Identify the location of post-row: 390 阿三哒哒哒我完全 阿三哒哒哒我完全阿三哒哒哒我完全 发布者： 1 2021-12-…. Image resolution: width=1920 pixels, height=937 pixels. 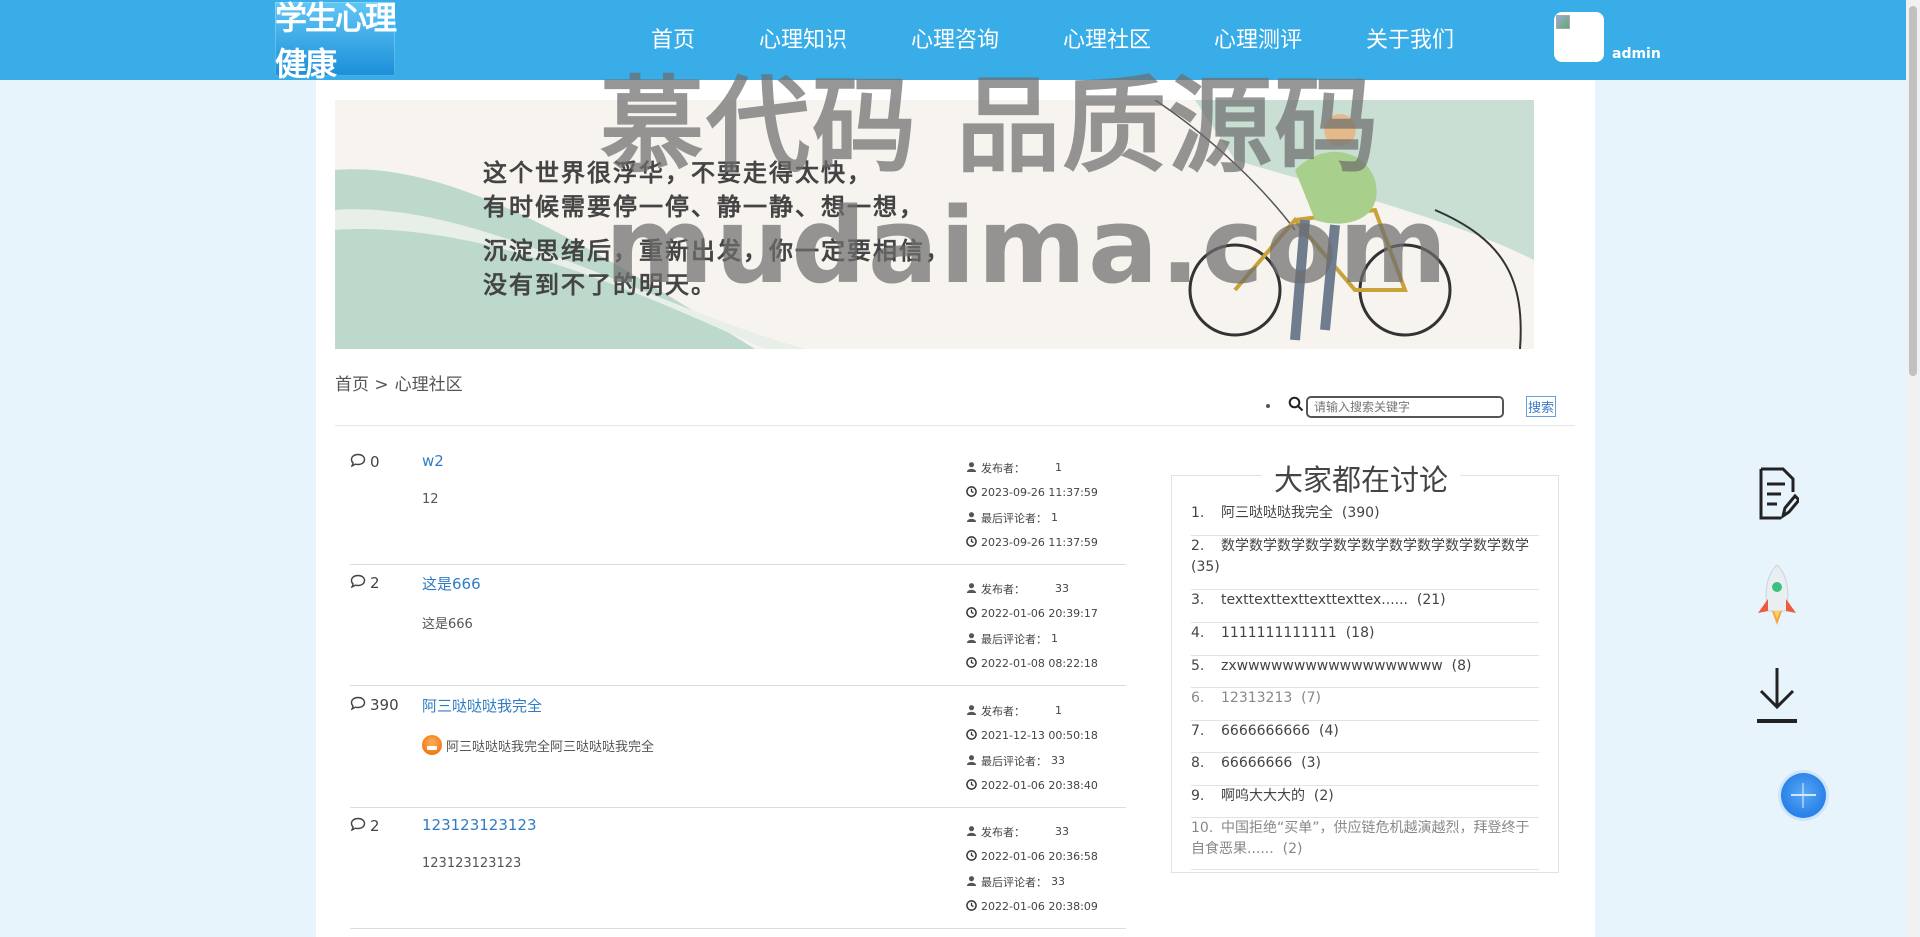
(738, 747).